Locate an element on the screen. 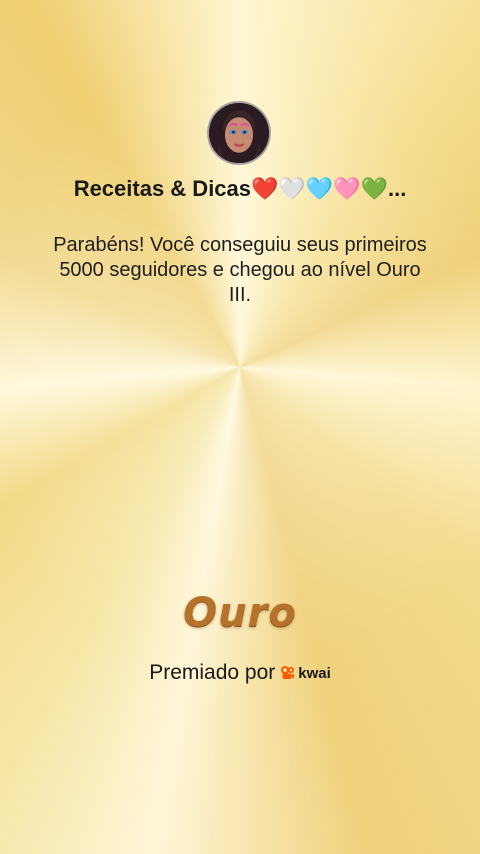  level-badge-title: Ouro is located at coordinates (240, 613).